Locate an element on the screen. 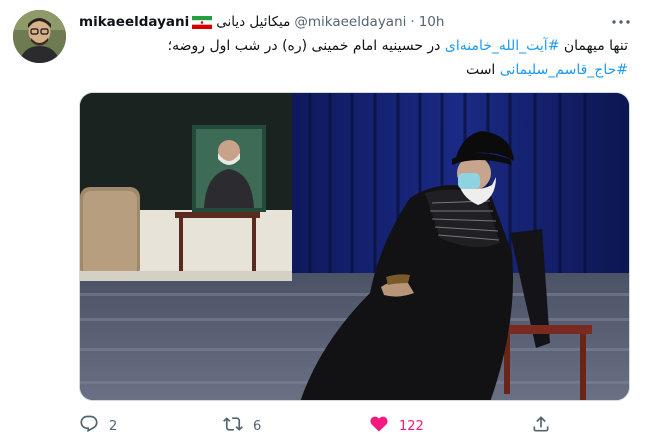 The image size is (651, 447). text-segment: است is located at coordinates (482, 70).